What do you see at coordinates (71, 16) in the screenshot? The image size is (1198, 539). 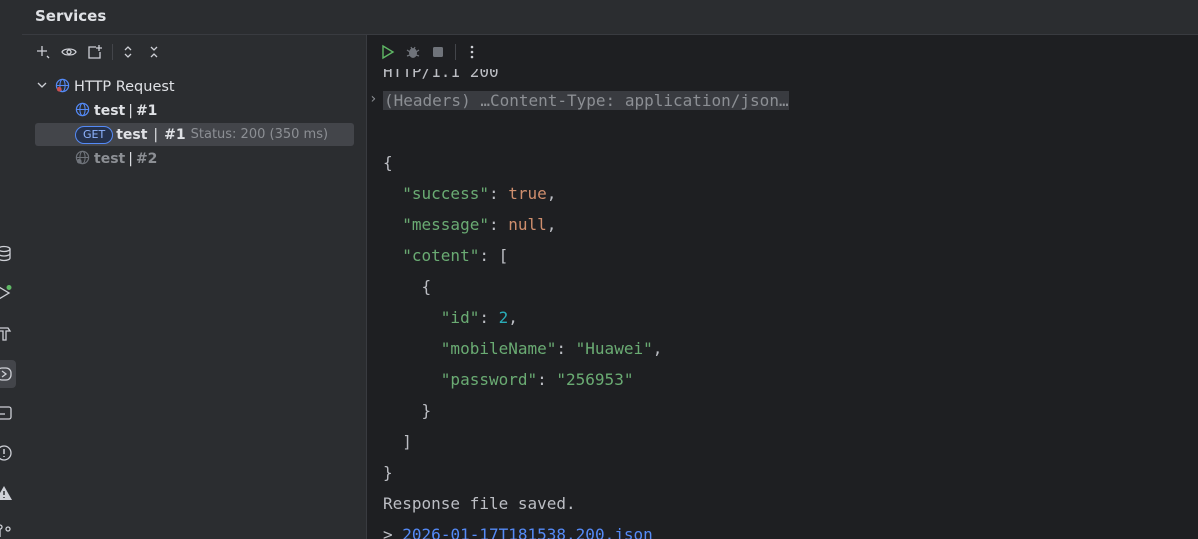 I see `panel-title: Services` at bounding box center [71, 16].